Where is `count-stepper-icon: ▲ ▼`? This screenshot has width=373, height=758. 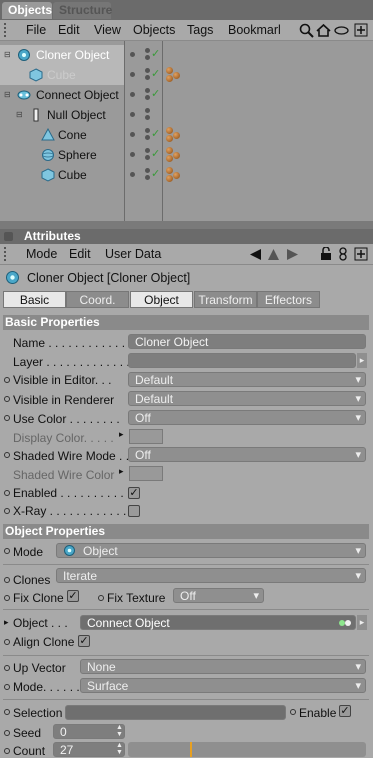 count-stepper-icon: ▲ ▼ is located at coordinates (119, 749).